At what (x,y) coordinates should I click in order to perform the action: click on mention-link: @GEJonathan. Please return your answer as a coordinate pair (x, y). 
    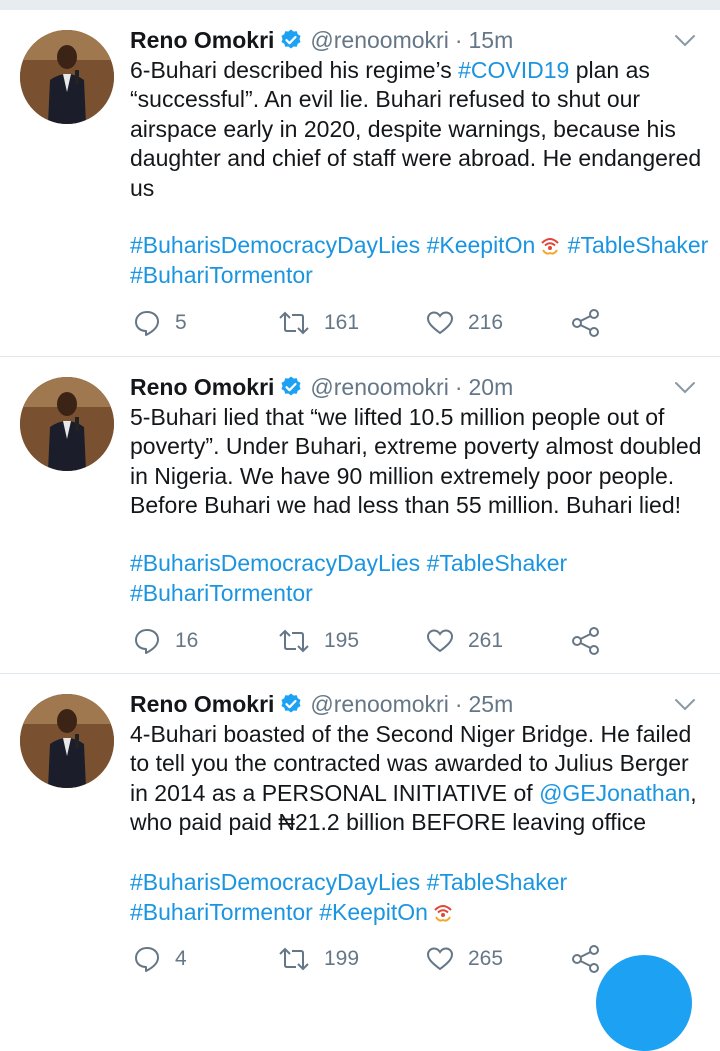
    Looking at the image, I should click on (614, 793).